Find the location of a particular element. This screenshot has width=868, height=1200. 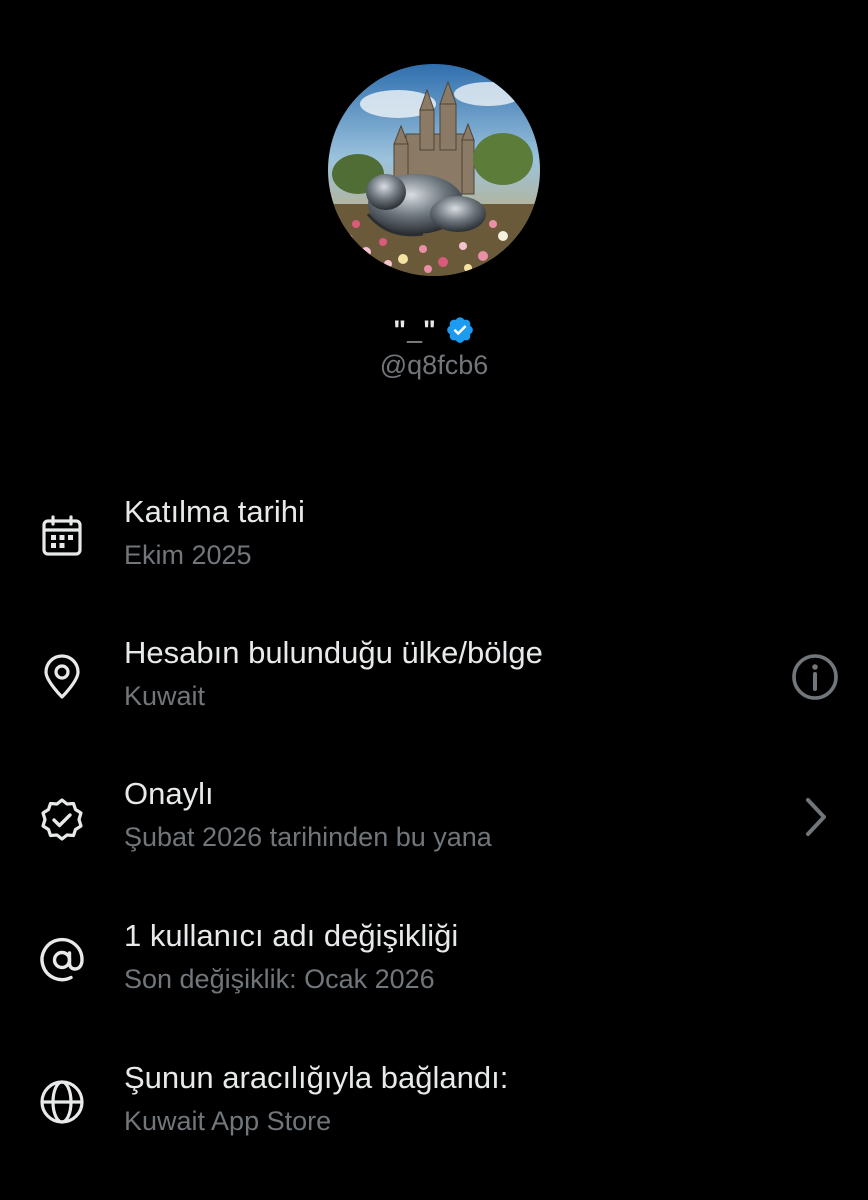

row-subtitle: Şubat 2026 tarihinden bu yana is located at coordinates (308, 837).